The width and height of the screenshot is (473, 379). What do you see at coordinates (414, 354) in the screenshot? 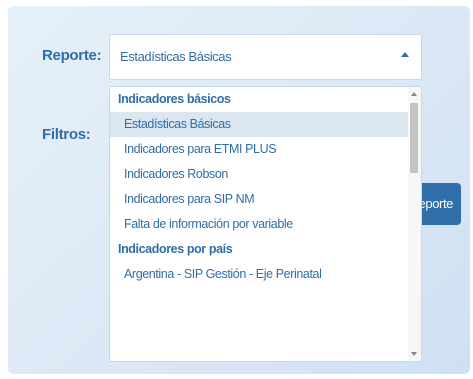
I see `scroll-down-arrow-icon` at bounding box center [414, 354].